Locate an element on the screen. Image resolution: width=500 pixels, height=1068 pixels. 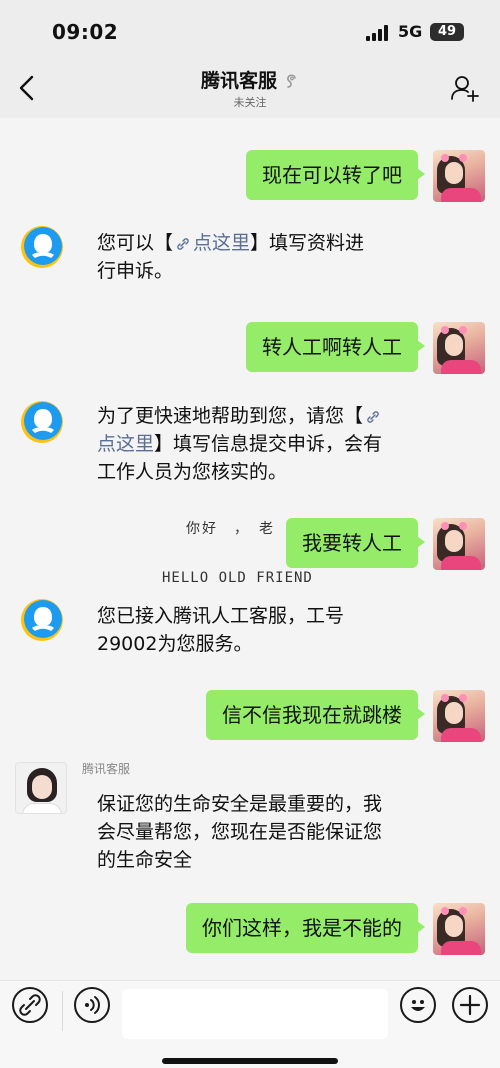
chat-title: 腾讯客服 is located at coordinates (238, 81).